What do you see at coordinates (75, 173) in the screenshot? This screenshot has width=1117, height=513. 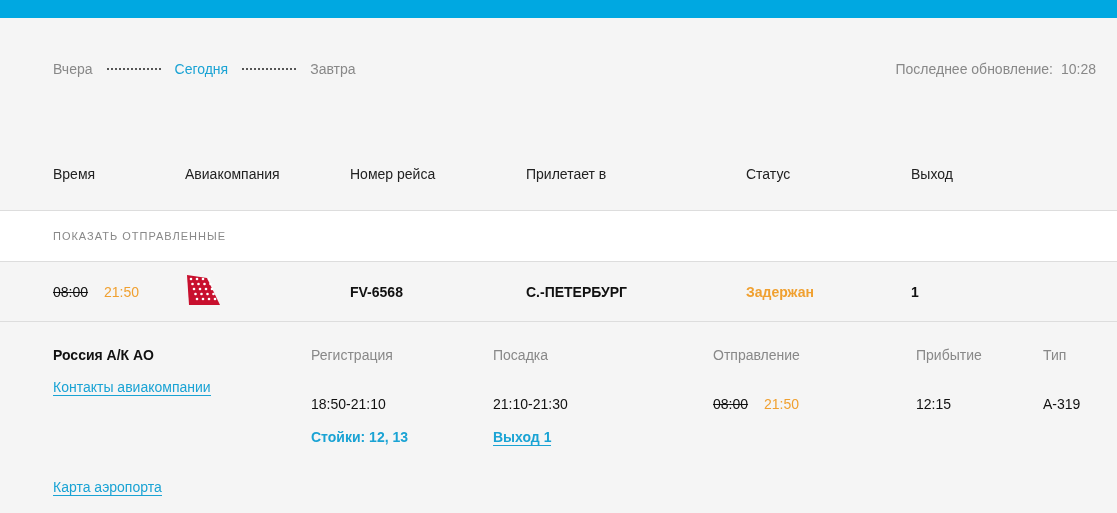 I see `column-header: Время` at bounding box center [75, 173].